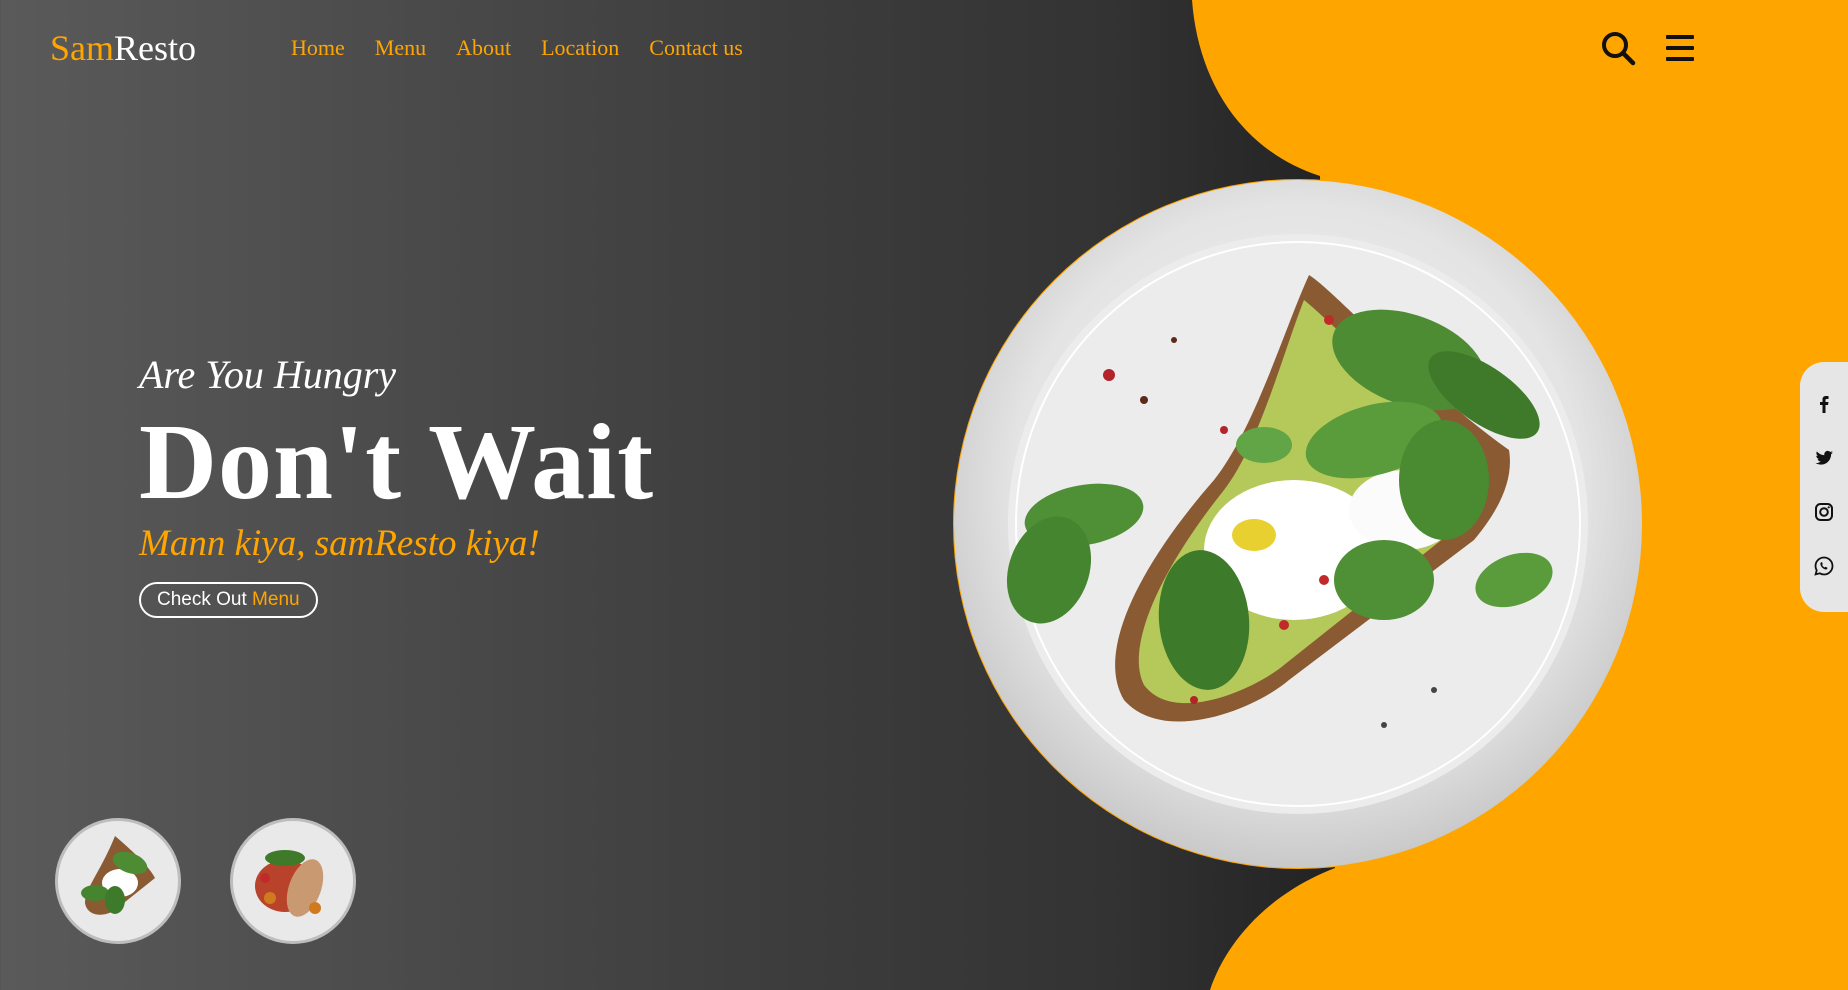  I want to click on brand-logo: SamResto, so click(123, 48).